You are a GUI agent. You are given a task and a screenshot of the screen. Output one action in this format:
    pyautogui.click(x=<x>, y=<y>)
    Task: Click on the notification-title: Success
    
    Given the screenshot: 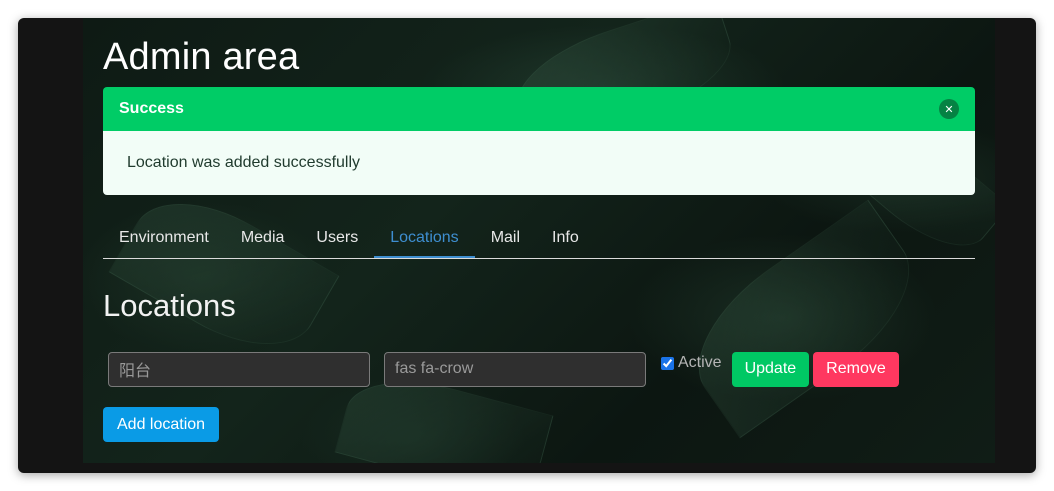 What is the action you would take?
    pyautogui.click(x=151, y=108)
    